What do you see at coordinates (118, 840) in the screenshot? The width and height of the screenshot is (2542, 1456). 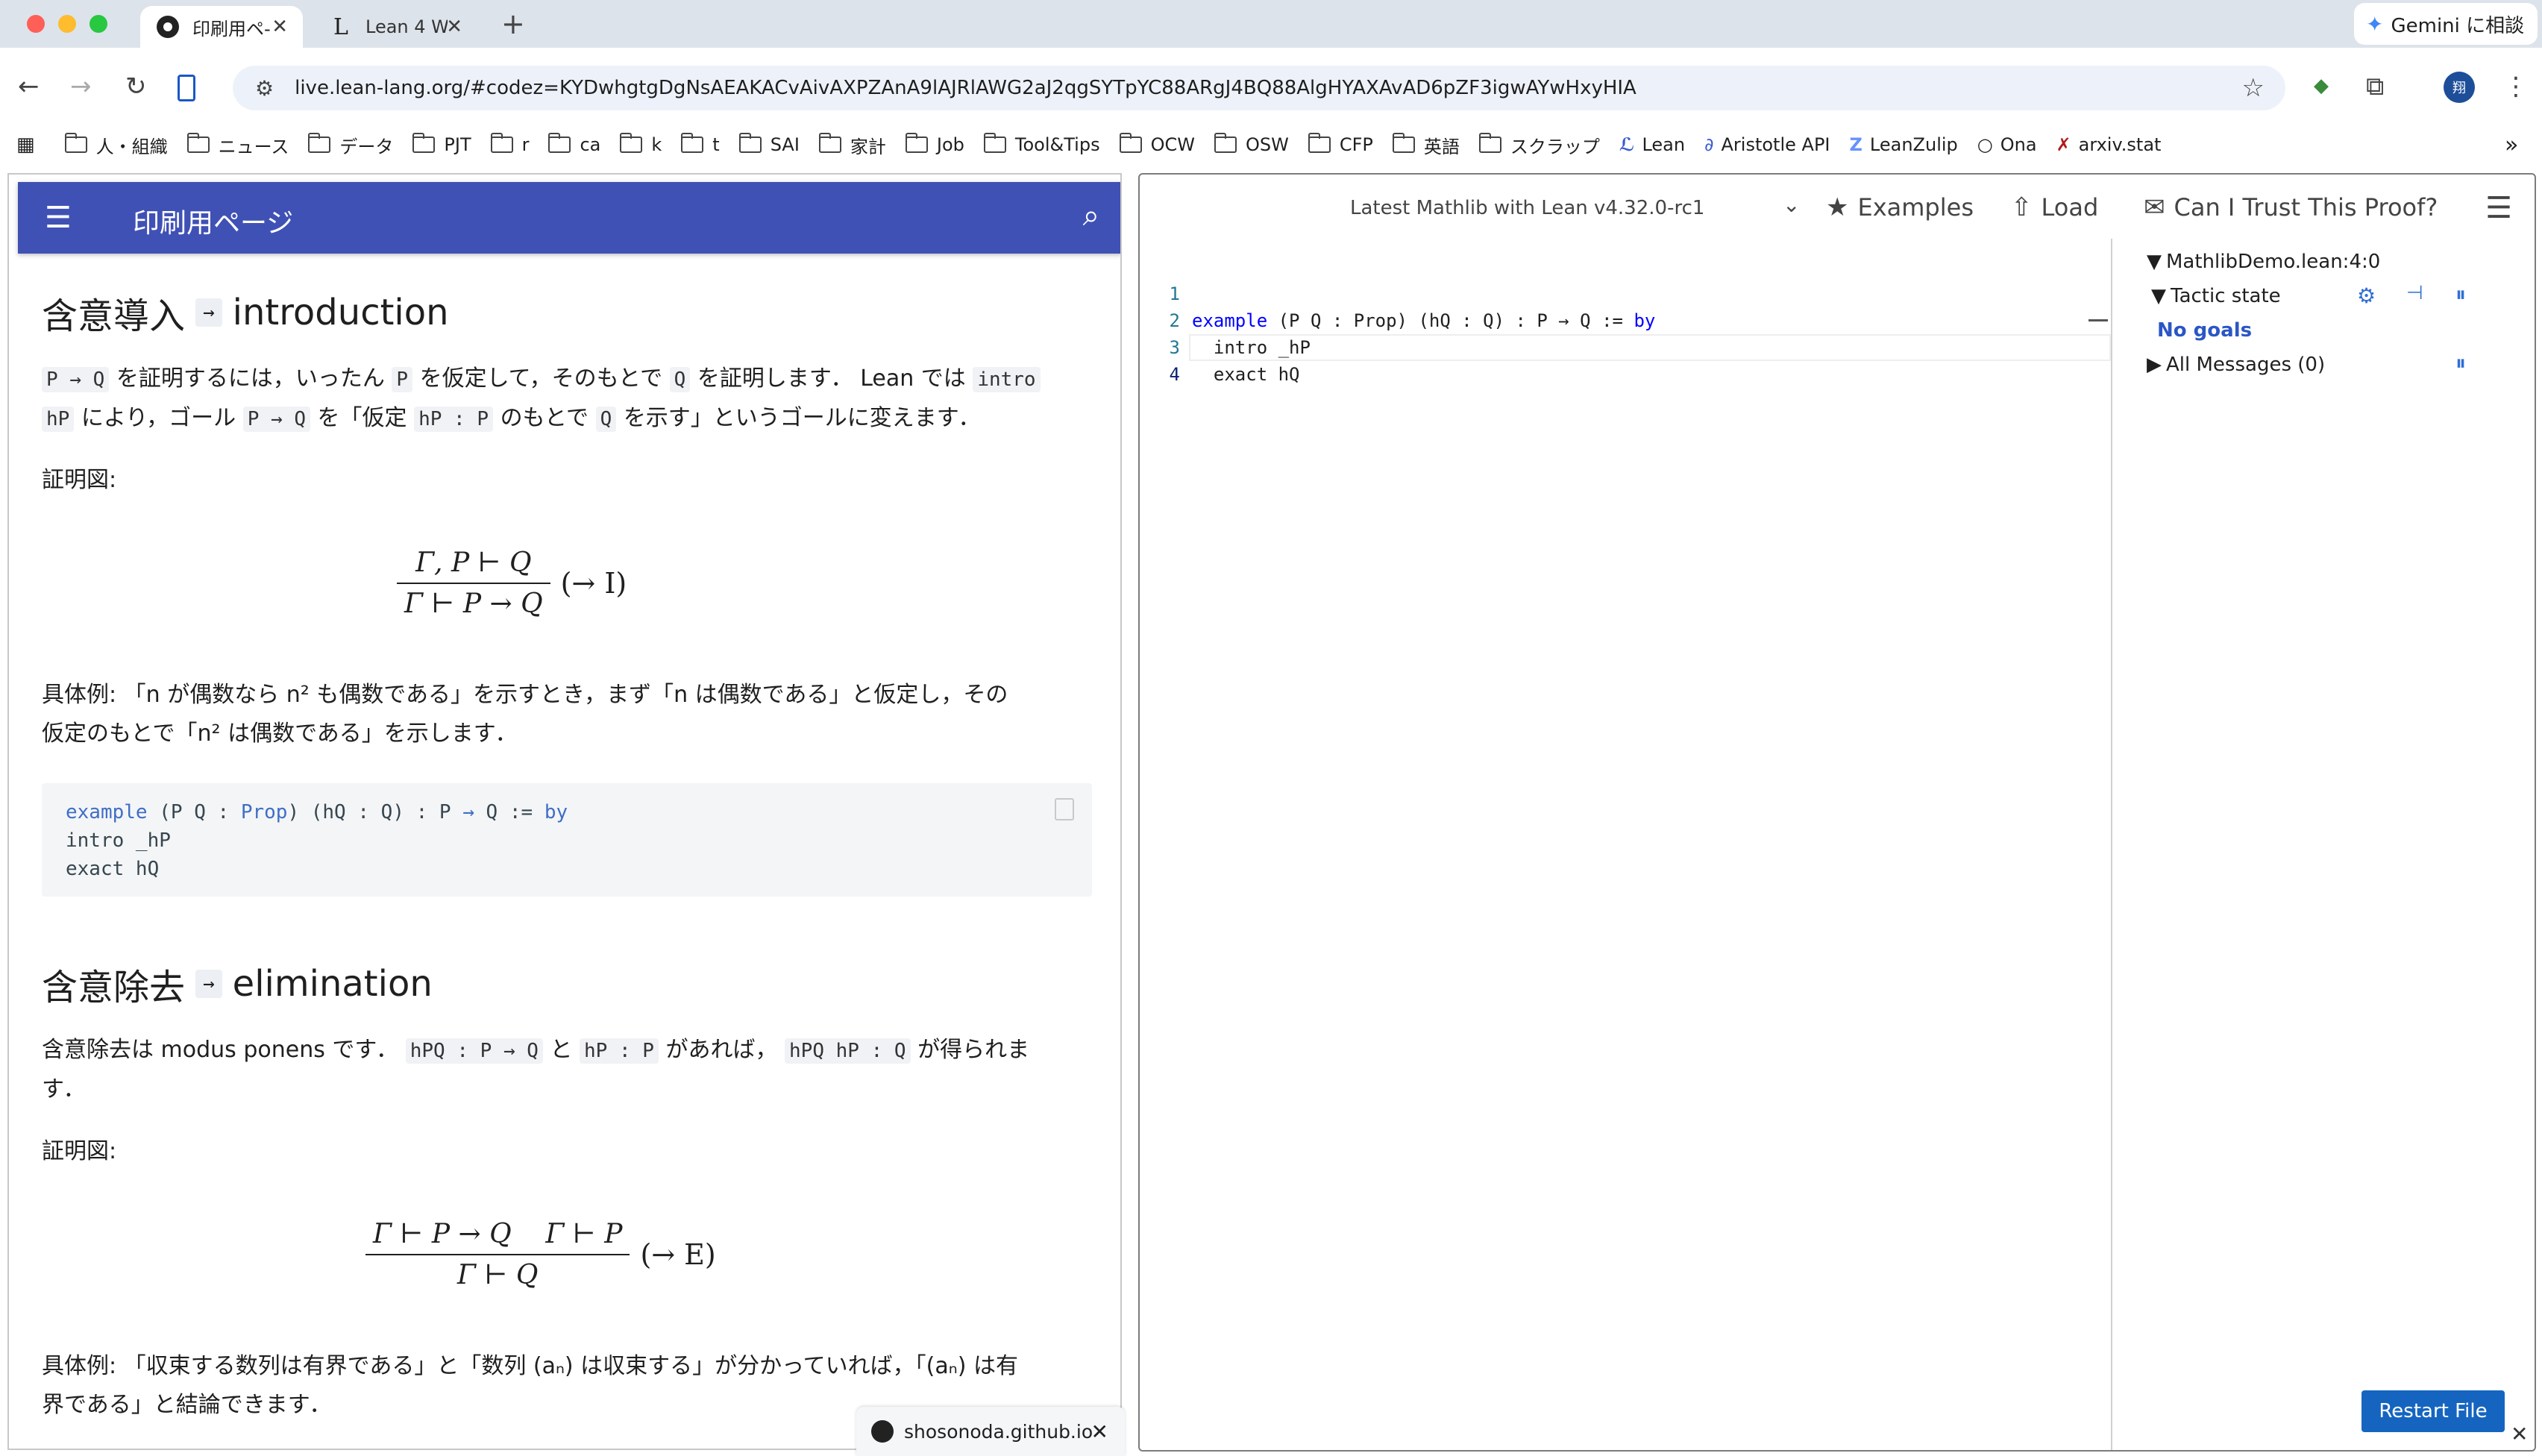 I see `code-line: intro _hP` at bounding box center [118, 840].